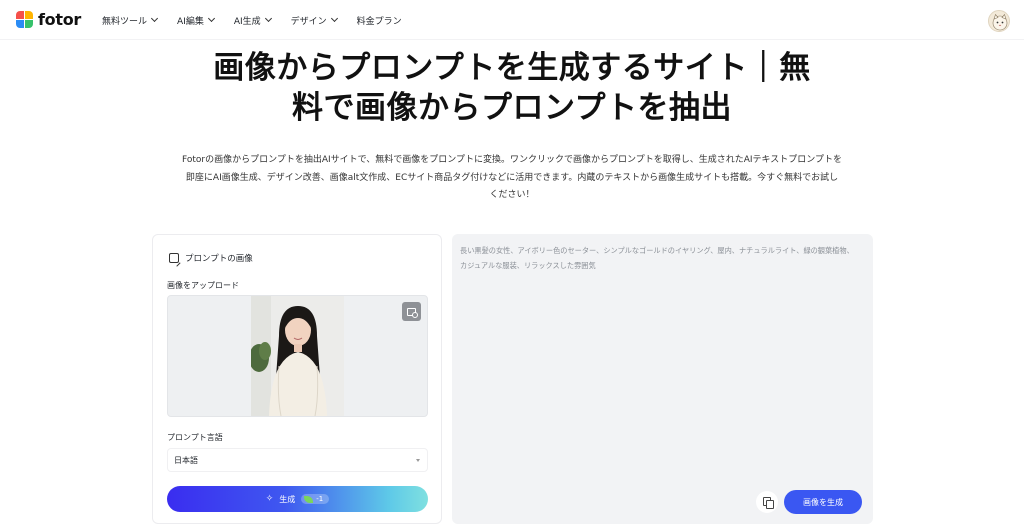  What do you see at coordinates (309, 499) in the screenshot?
I see `credit-leaf-icon` at bounding box center [309, 499].